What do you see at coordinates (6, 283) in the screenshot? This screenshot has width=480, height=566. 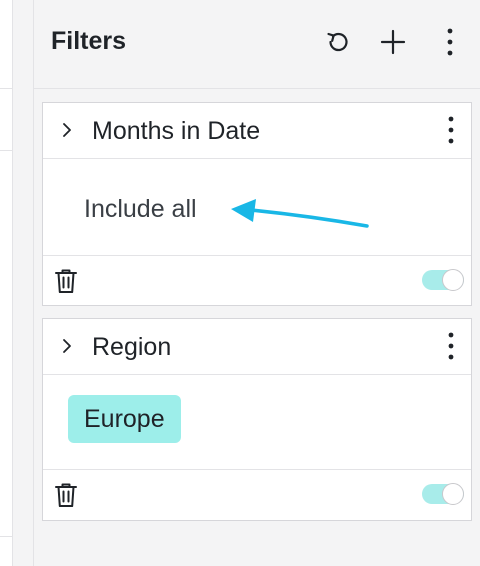 I see `left-edge-strip` at bounding box center [6, 283].